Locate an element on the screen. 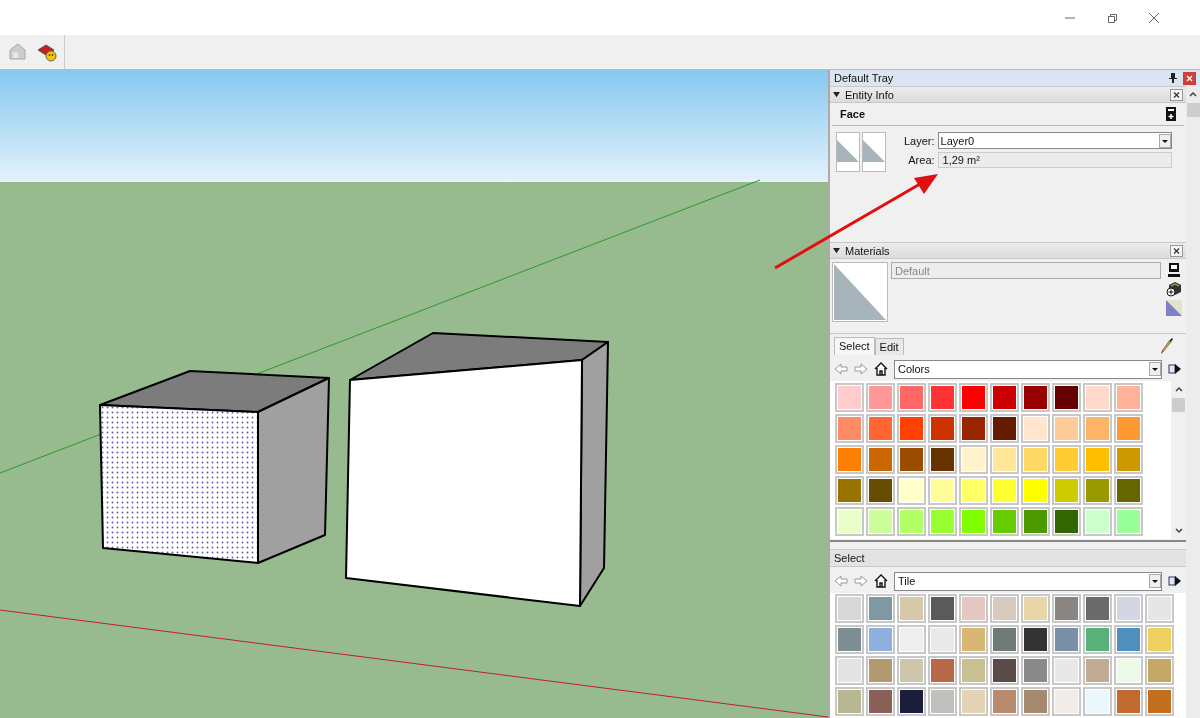  tab: Select is located at coordinates (854, 346).